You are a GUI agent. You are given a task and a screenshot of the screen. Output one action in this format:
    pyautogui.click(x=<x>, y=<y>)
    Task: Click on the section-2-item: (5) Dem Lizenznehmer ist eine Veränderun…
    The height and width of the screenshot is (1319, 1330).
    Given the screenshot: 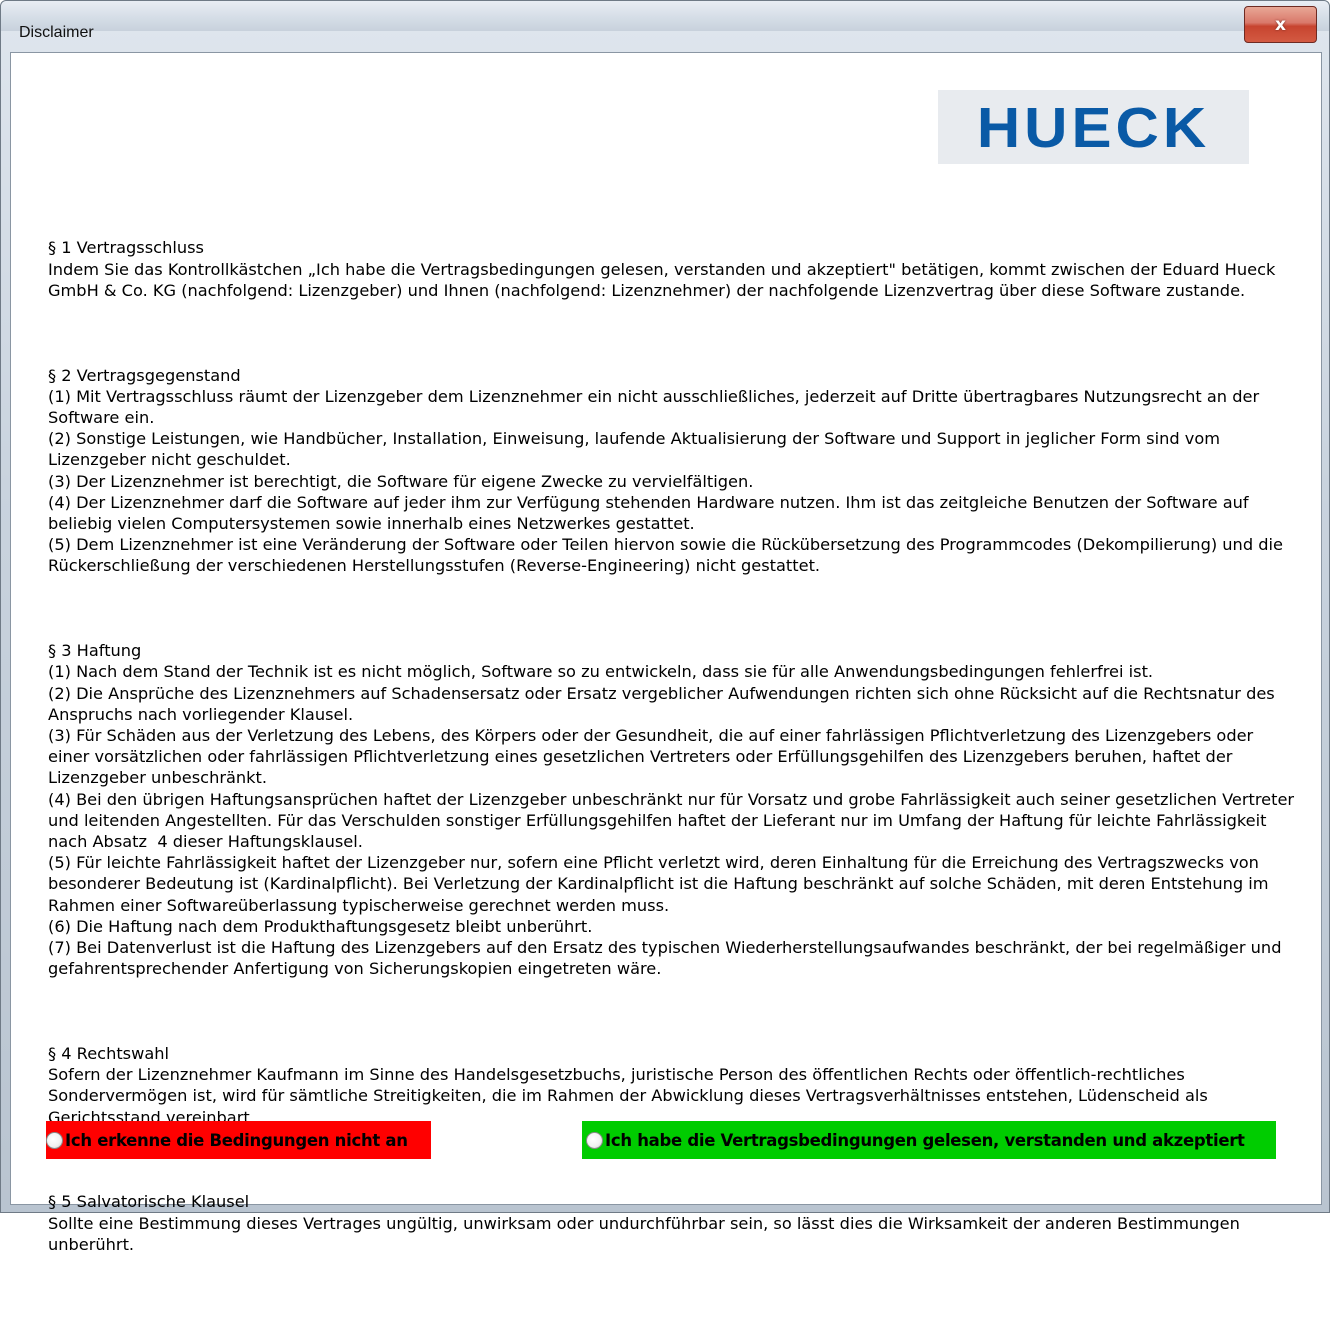 What is the action you would take?
    pyautogui.click(x=668, y=555)
    